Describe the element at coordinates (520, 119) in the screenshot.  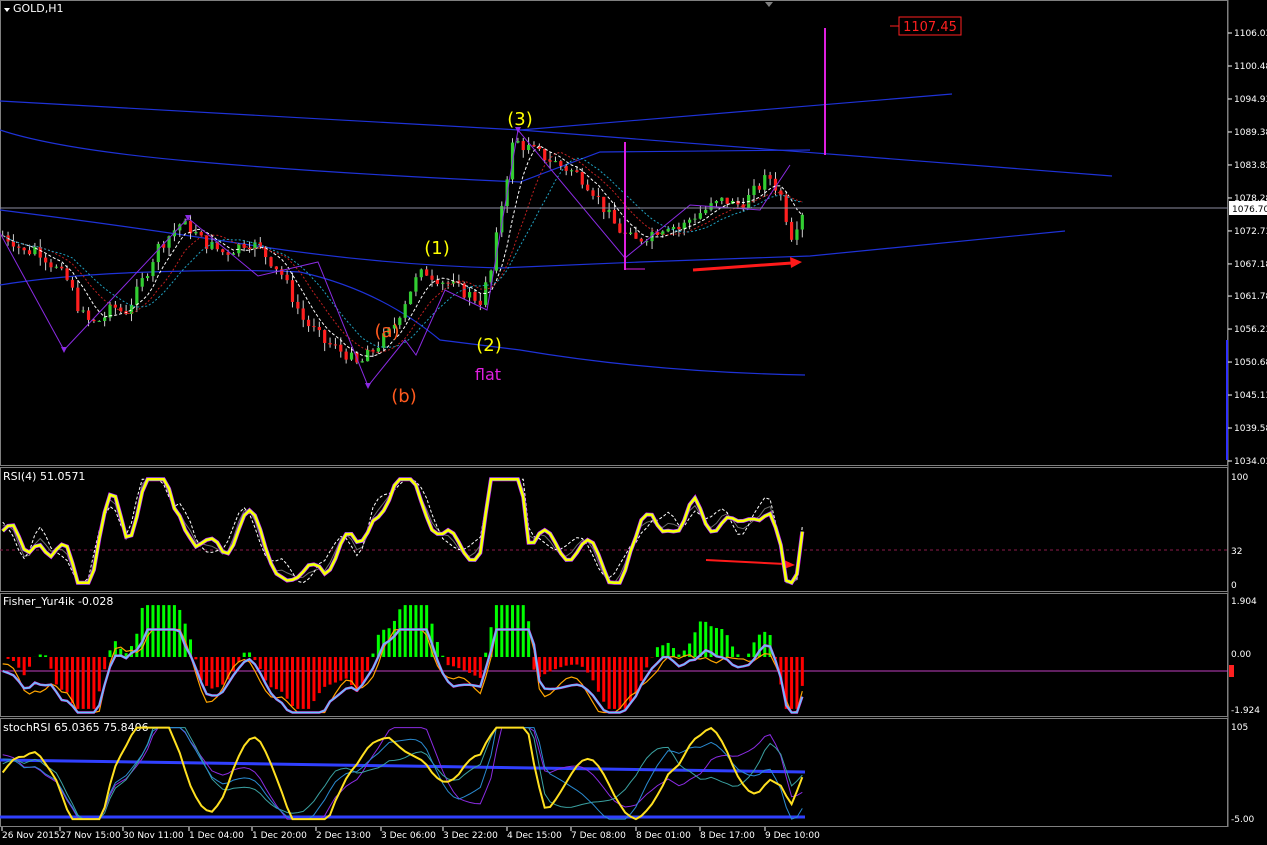
I see `wave-label-3: (3)` at that location.